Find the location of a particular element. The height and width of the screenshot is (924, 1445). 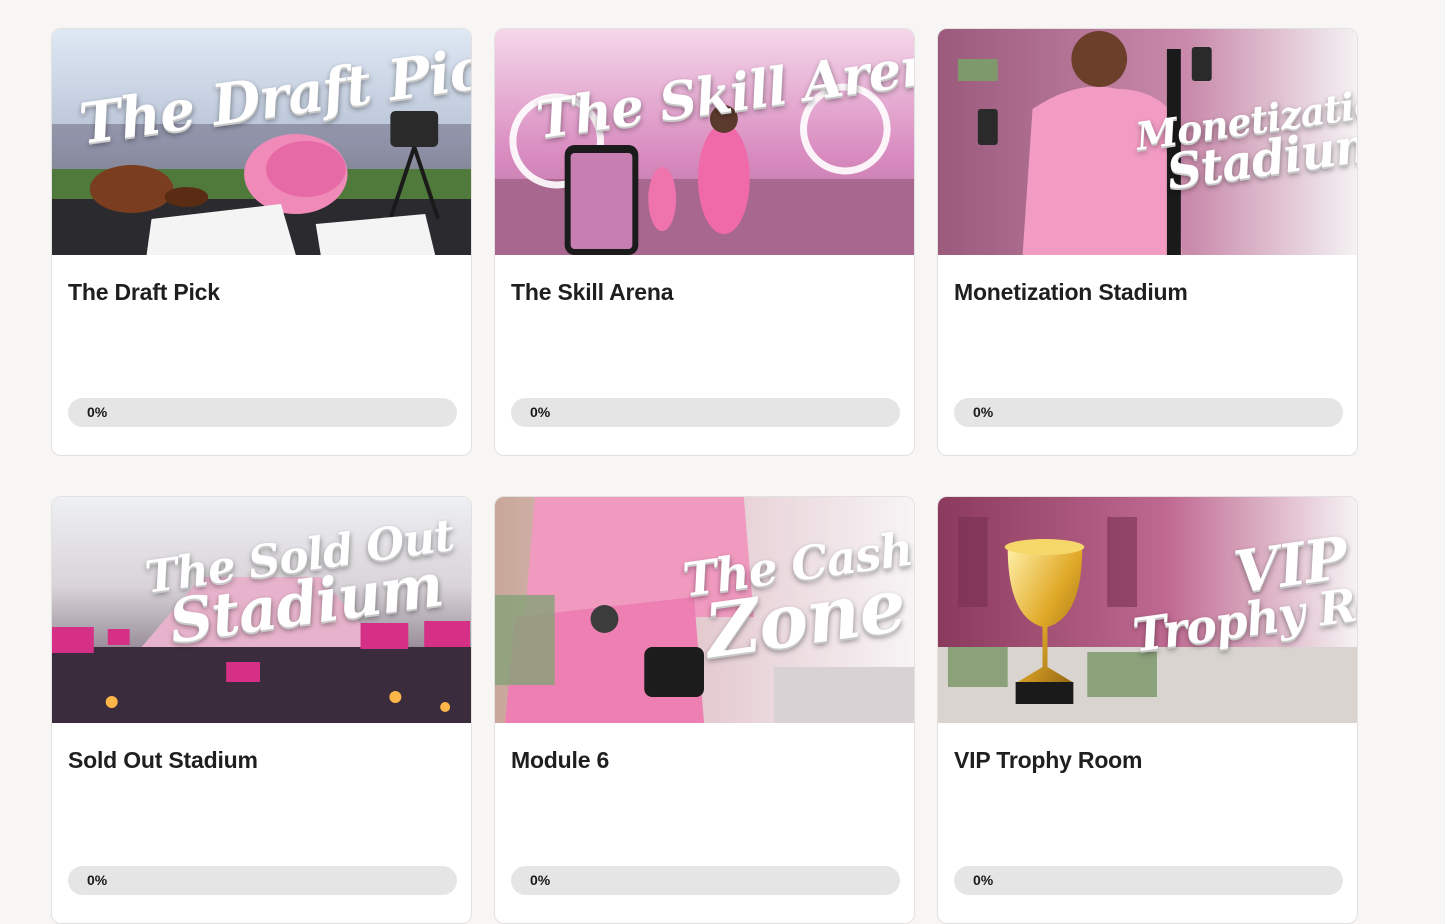

course-thumbnail: VIP Trophy Room is located at coordinates (1147, 610).